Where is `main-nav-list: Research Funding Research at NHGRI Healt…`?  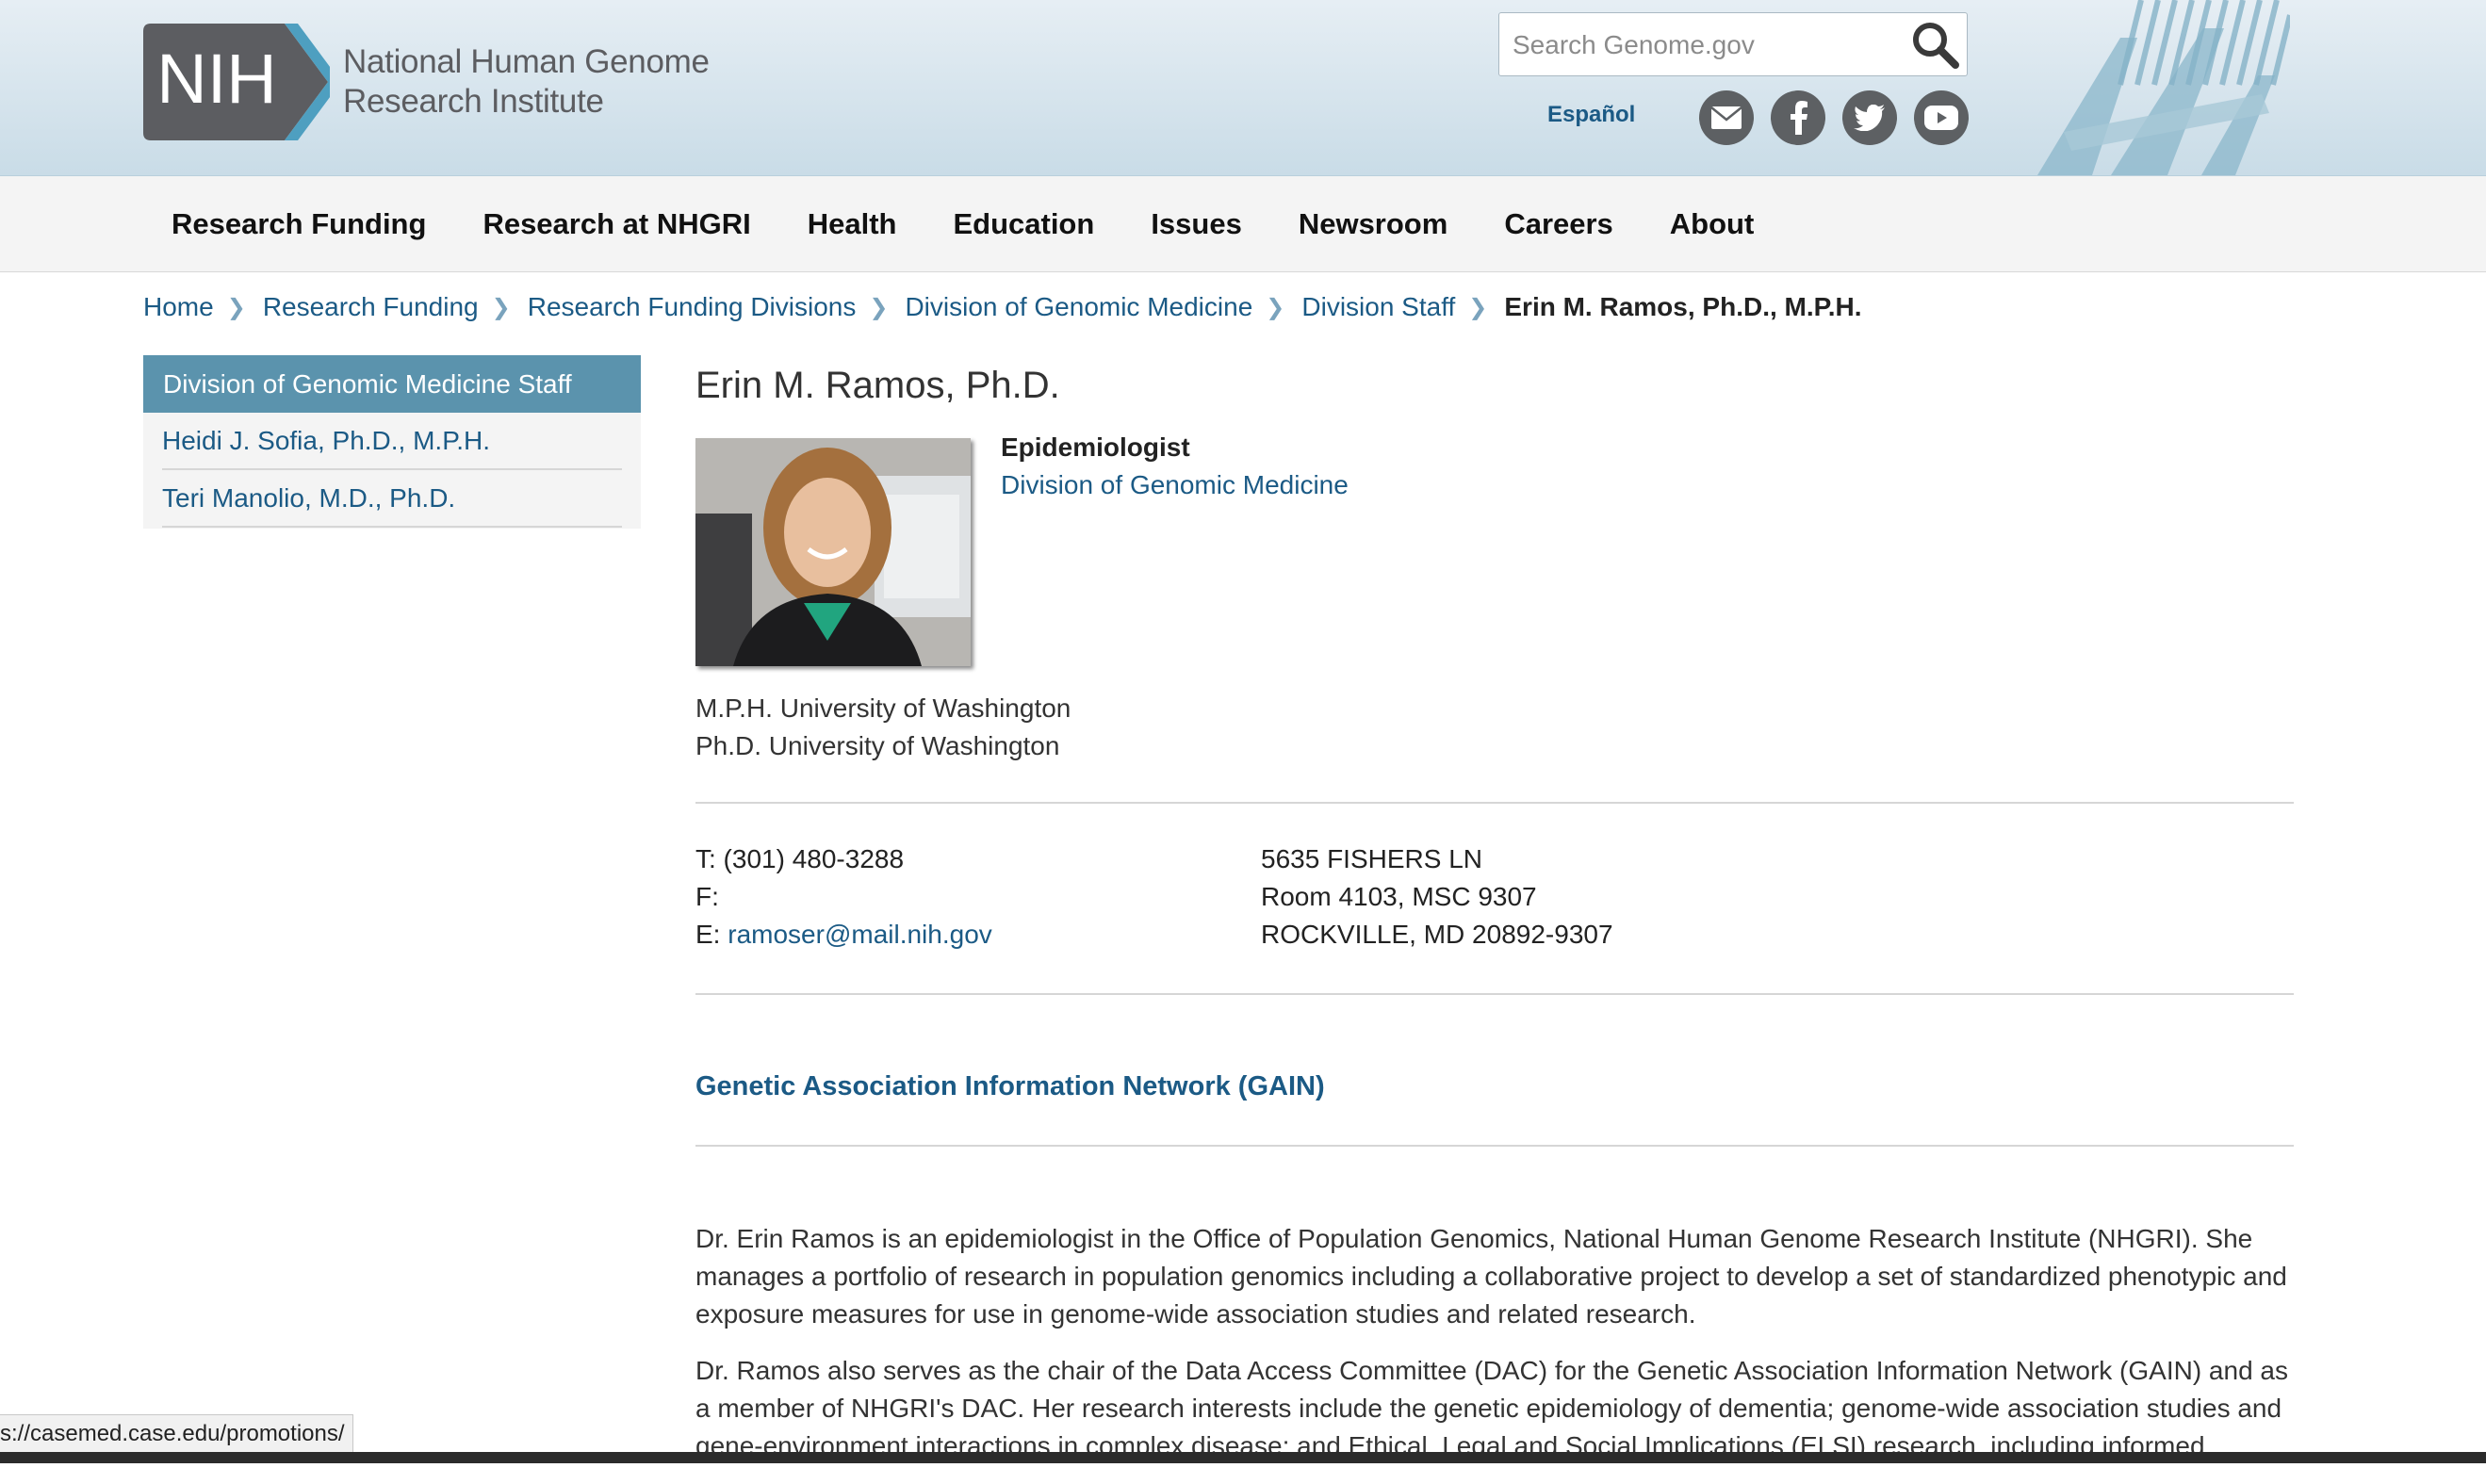 main-nav-list: Research Funding Research at NHGRI Healt… is located at coordinates (963, 223).